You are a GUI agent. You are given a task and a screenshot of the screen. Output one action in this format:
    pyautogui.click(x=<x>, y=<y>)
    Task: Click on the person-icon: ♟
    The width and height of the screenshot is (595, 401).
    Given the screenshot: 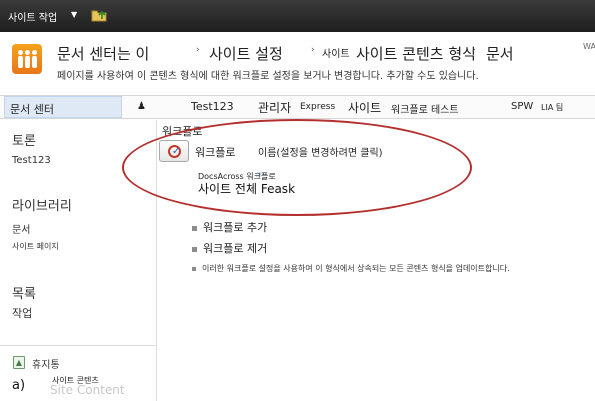 What is the action you would take?
    pyautogui.click(x=141, y=106)
    